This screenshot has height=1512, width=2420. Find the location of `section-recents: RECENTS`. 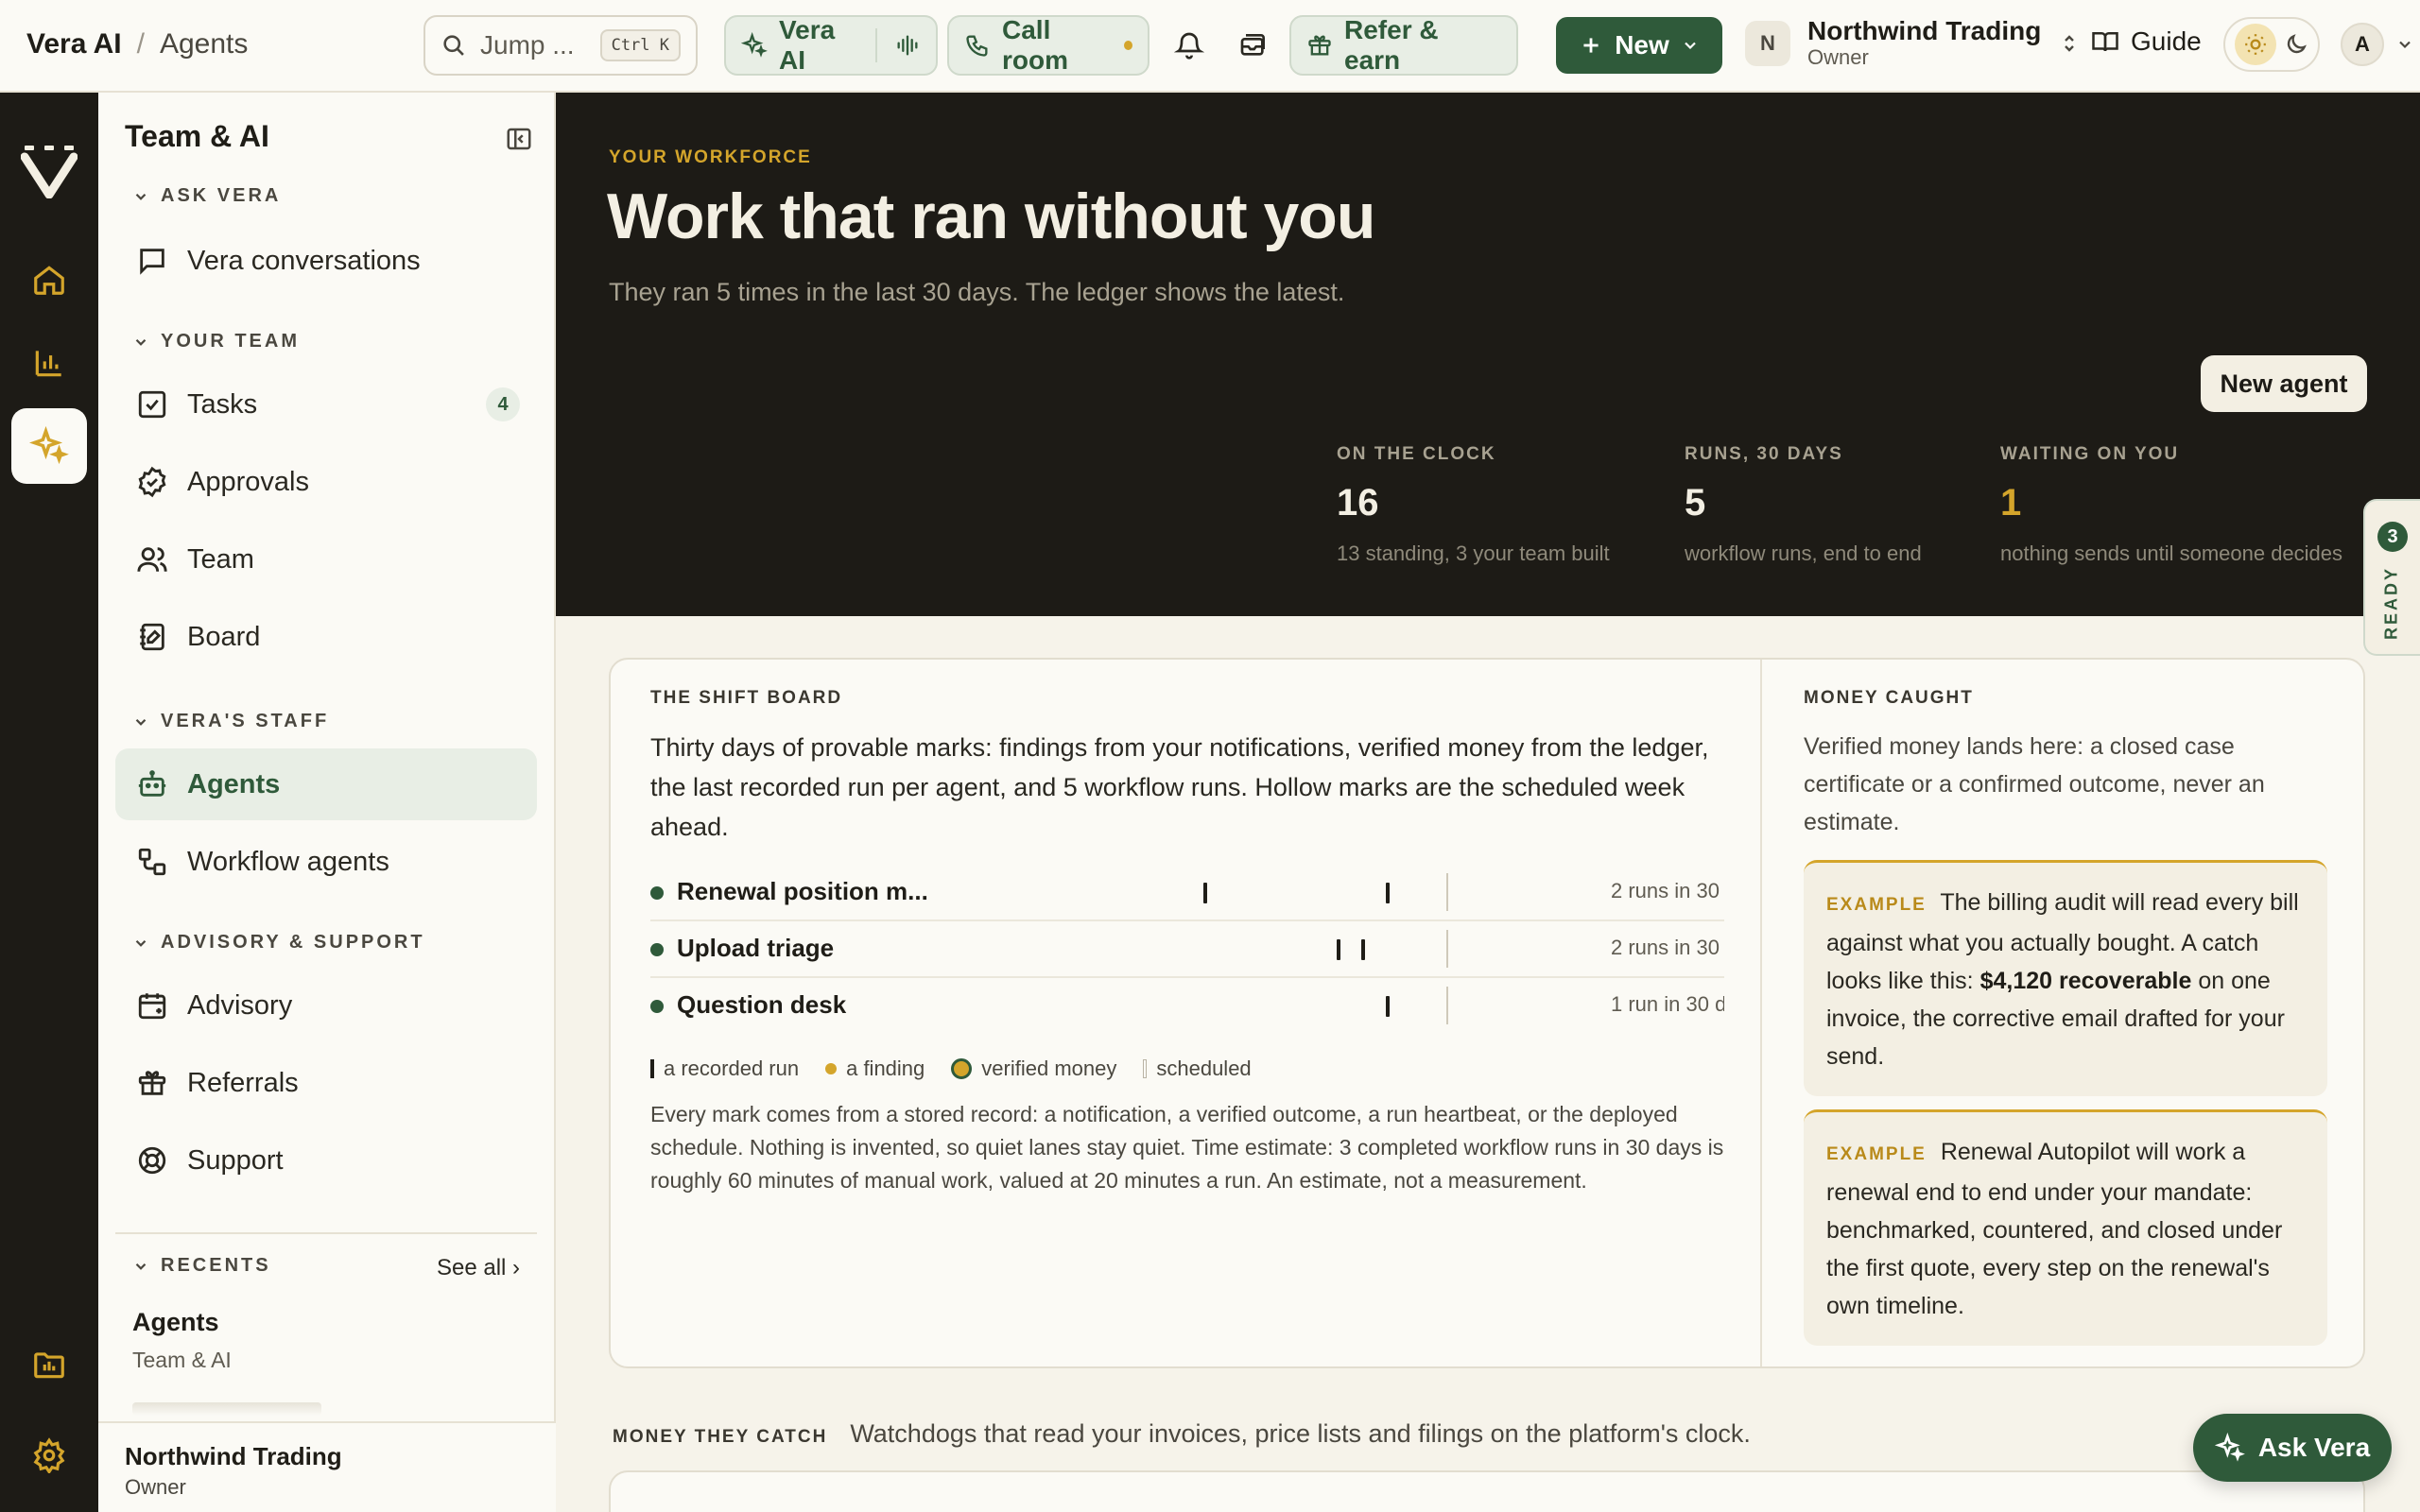

section-recents: RECENTS is located at coordinates (201, 1266).